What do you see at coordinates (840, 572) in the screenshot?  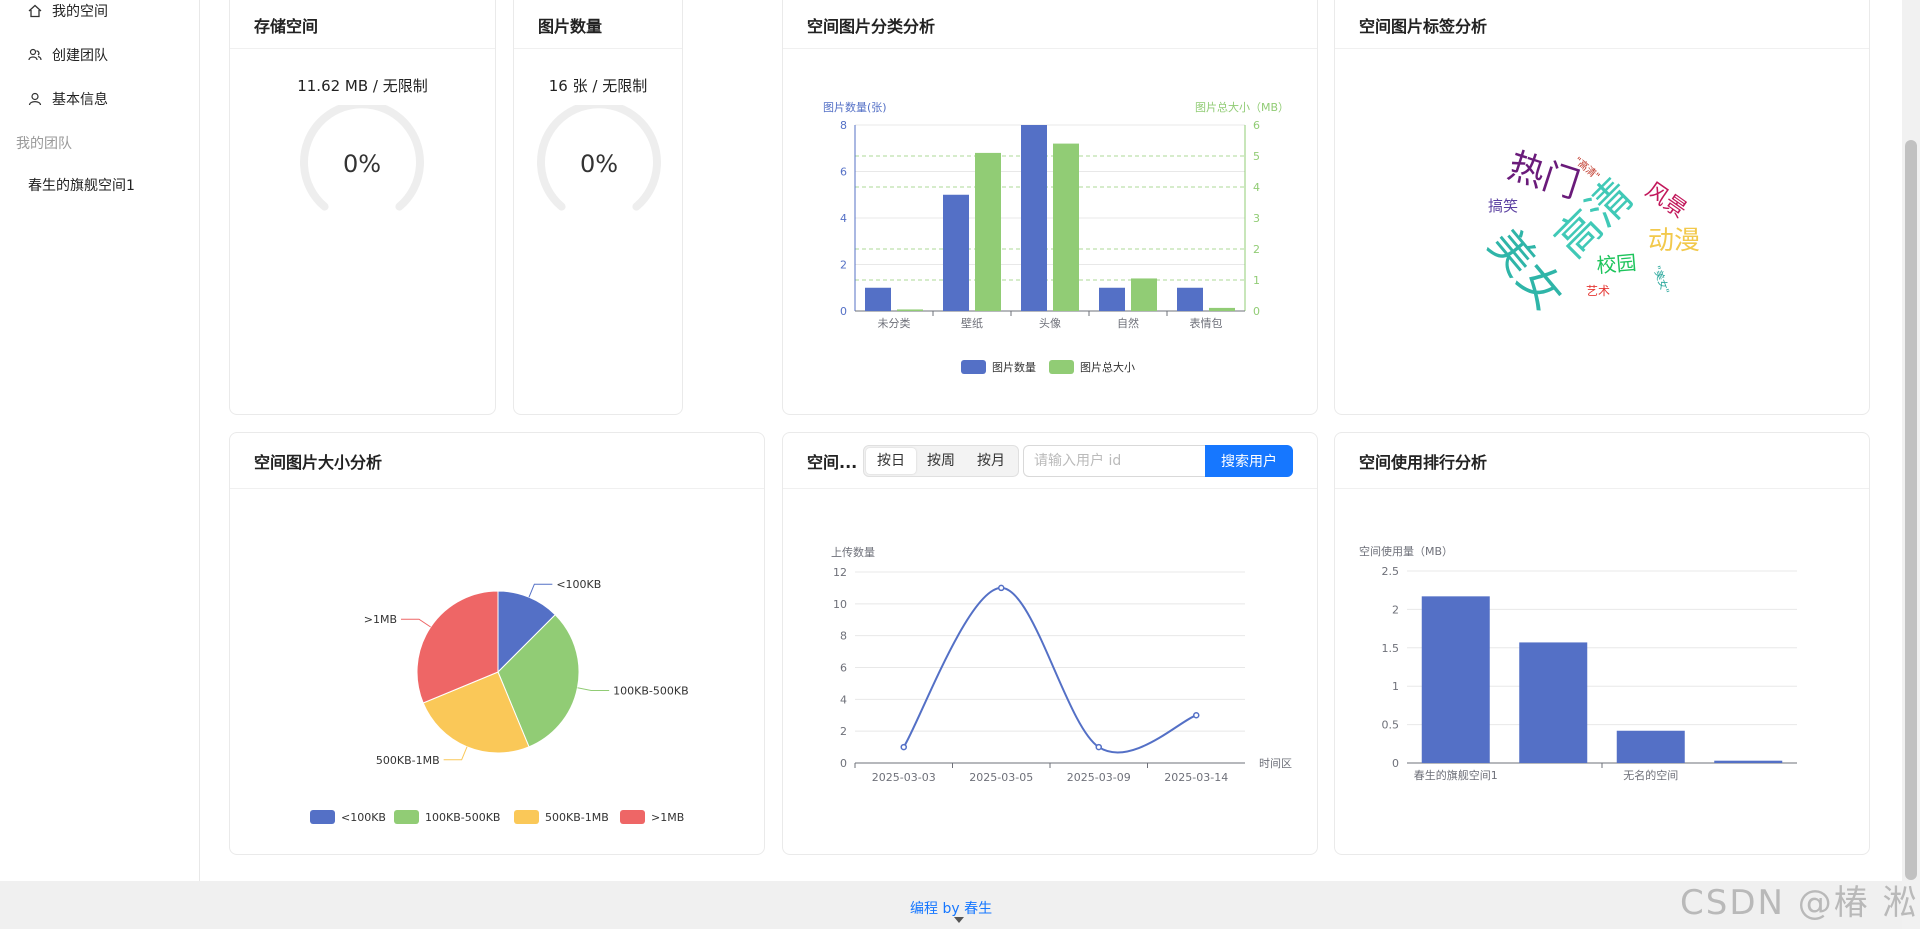 I see `y-tick: 12` at bounding box center [840, 572].